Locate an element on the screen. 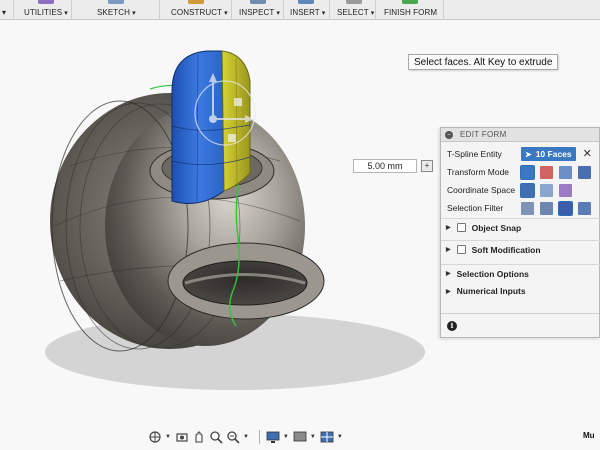  construct-text: CONSTRUCT is located at coordinates (197, 12).